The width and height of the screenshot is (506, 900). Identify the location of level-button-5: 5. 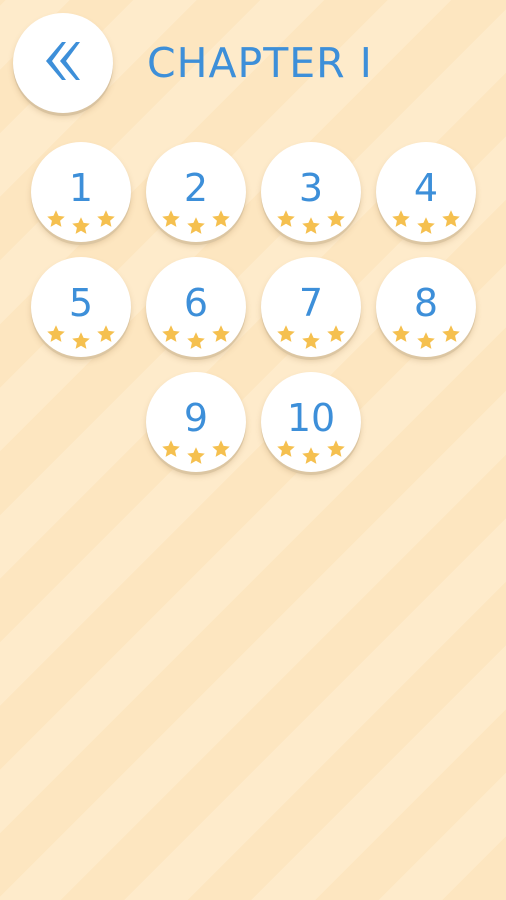
(81, 307).